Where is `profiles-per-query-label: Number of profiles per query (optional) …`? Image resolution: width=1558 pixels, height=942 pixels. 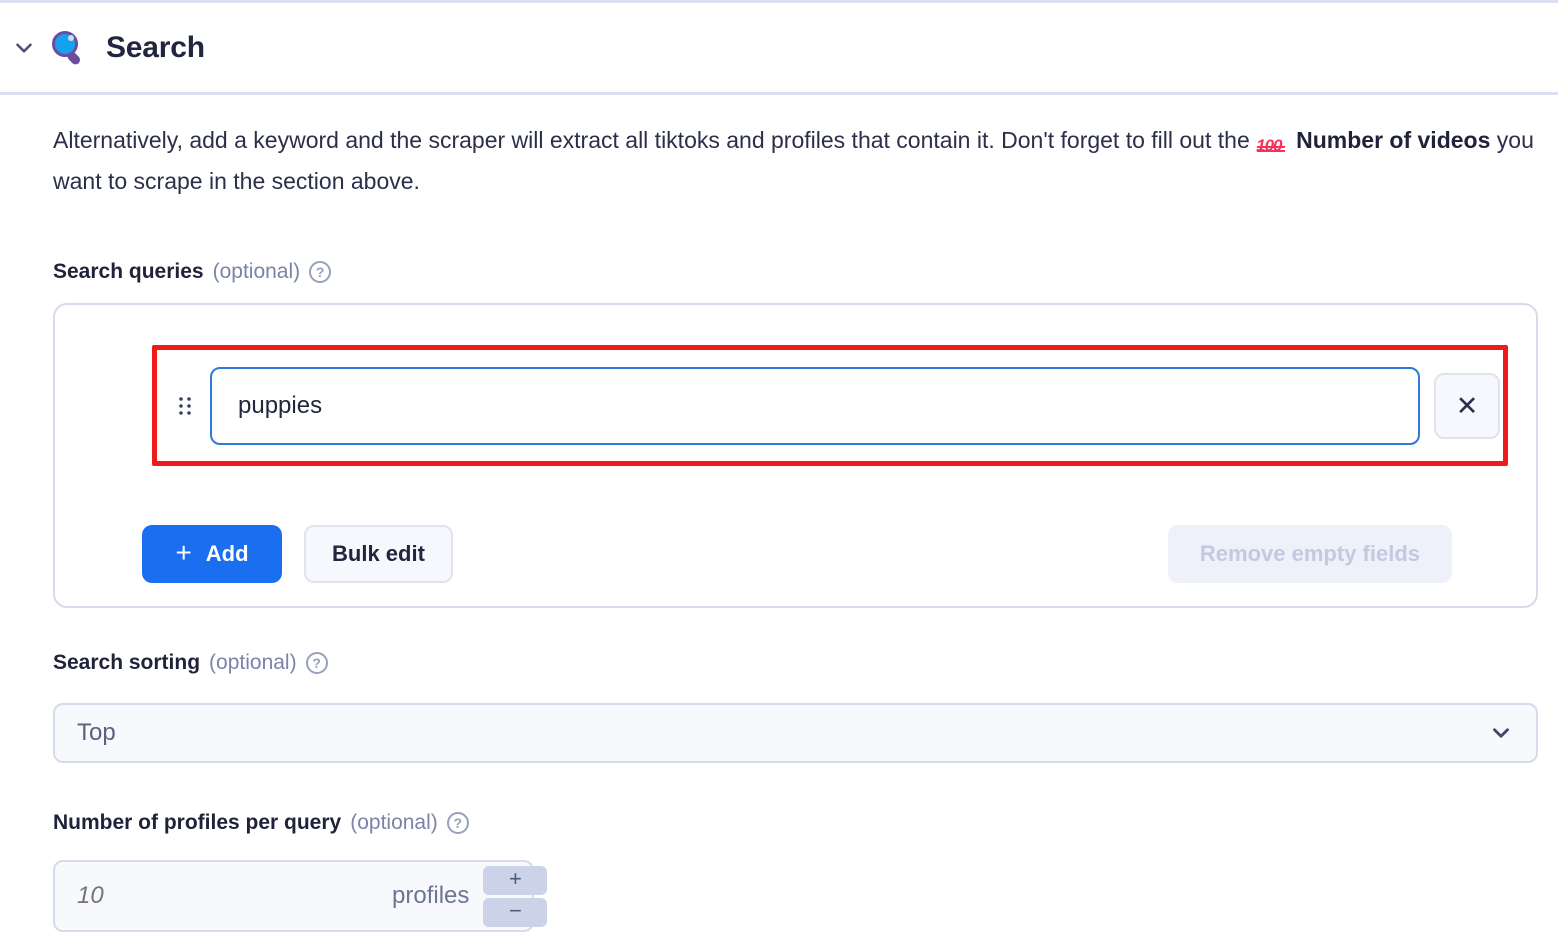
profiles-per-query-label: Number of profiles per query (optional) … is located at coordinates (261, 823).